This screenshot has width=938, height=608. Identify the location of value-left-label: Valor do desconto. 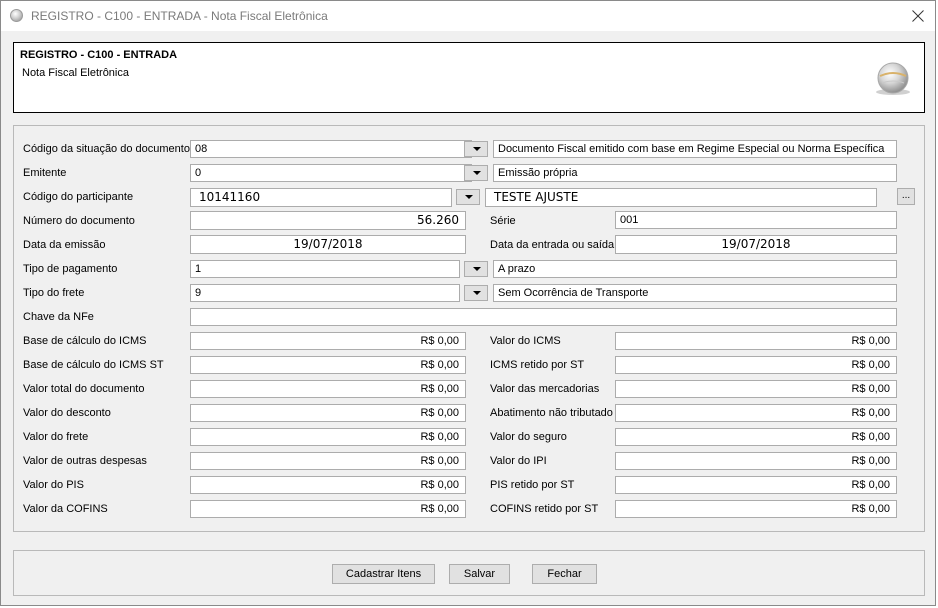
(67, 413).